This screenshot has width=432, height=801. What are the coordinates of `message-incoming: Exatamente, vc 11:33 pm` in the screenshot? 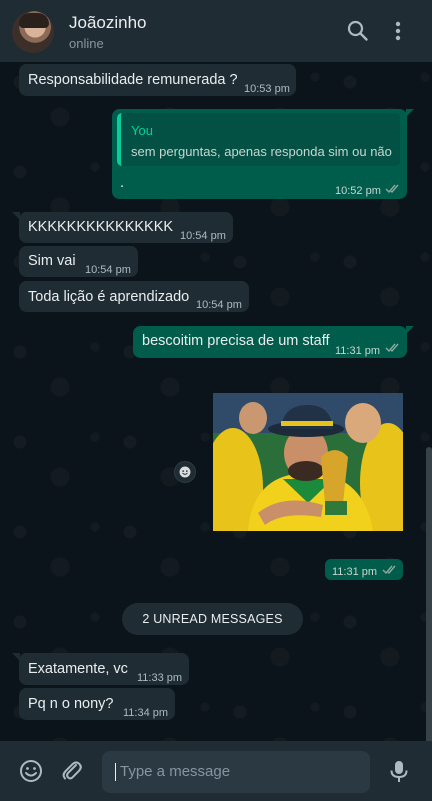 It's located at (100, 669).